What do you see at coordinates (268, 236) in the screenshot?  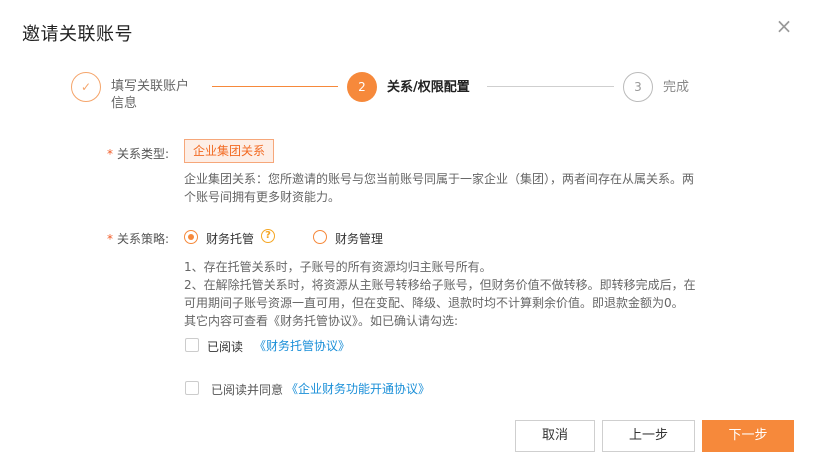 I see `help-icon: ?` at bounding box center [268, 236].